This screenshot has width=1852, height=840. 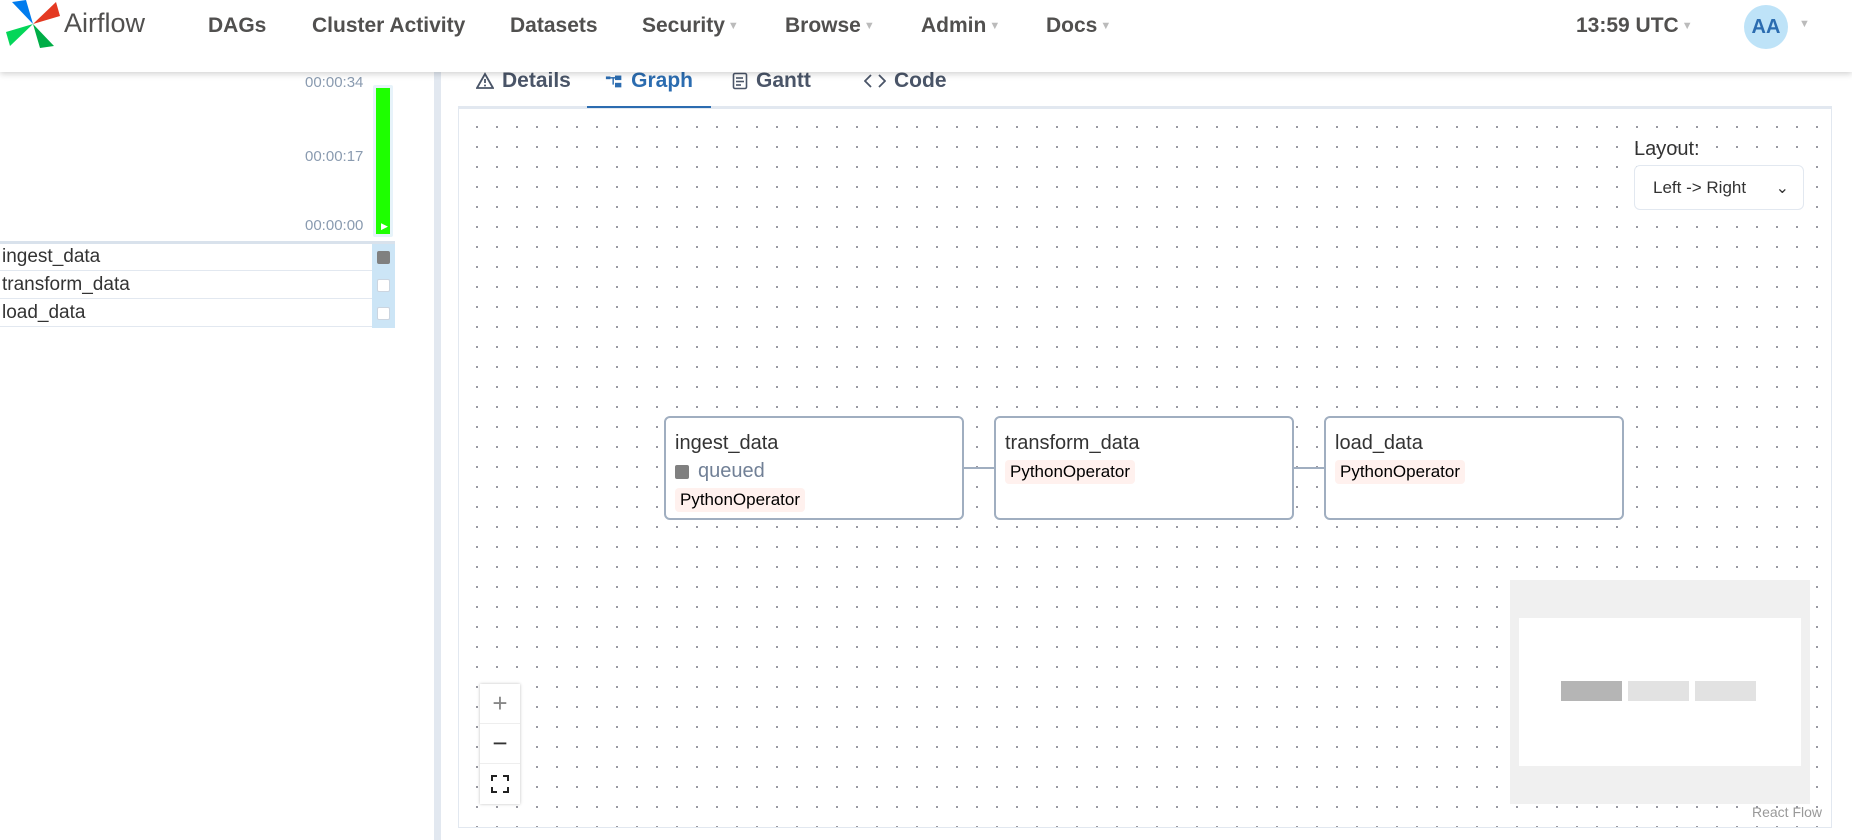 I want to click on nav-docs: Docs ▼, so click(x=1078, y=26).